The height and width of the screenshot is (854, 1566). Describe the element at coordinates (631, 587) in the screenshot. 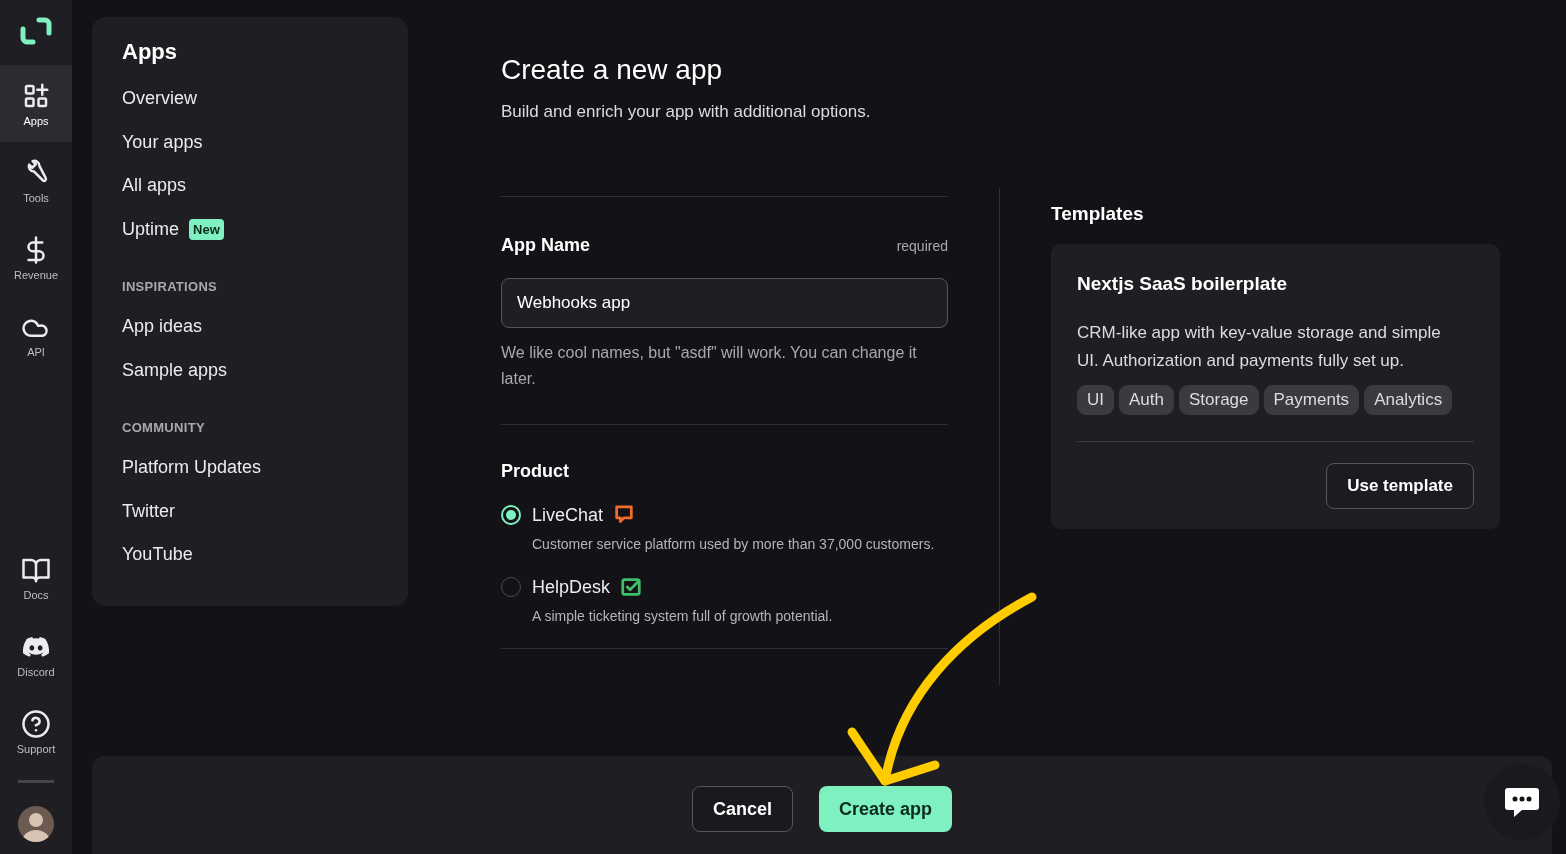

I see `checkbox-icon` at that location.